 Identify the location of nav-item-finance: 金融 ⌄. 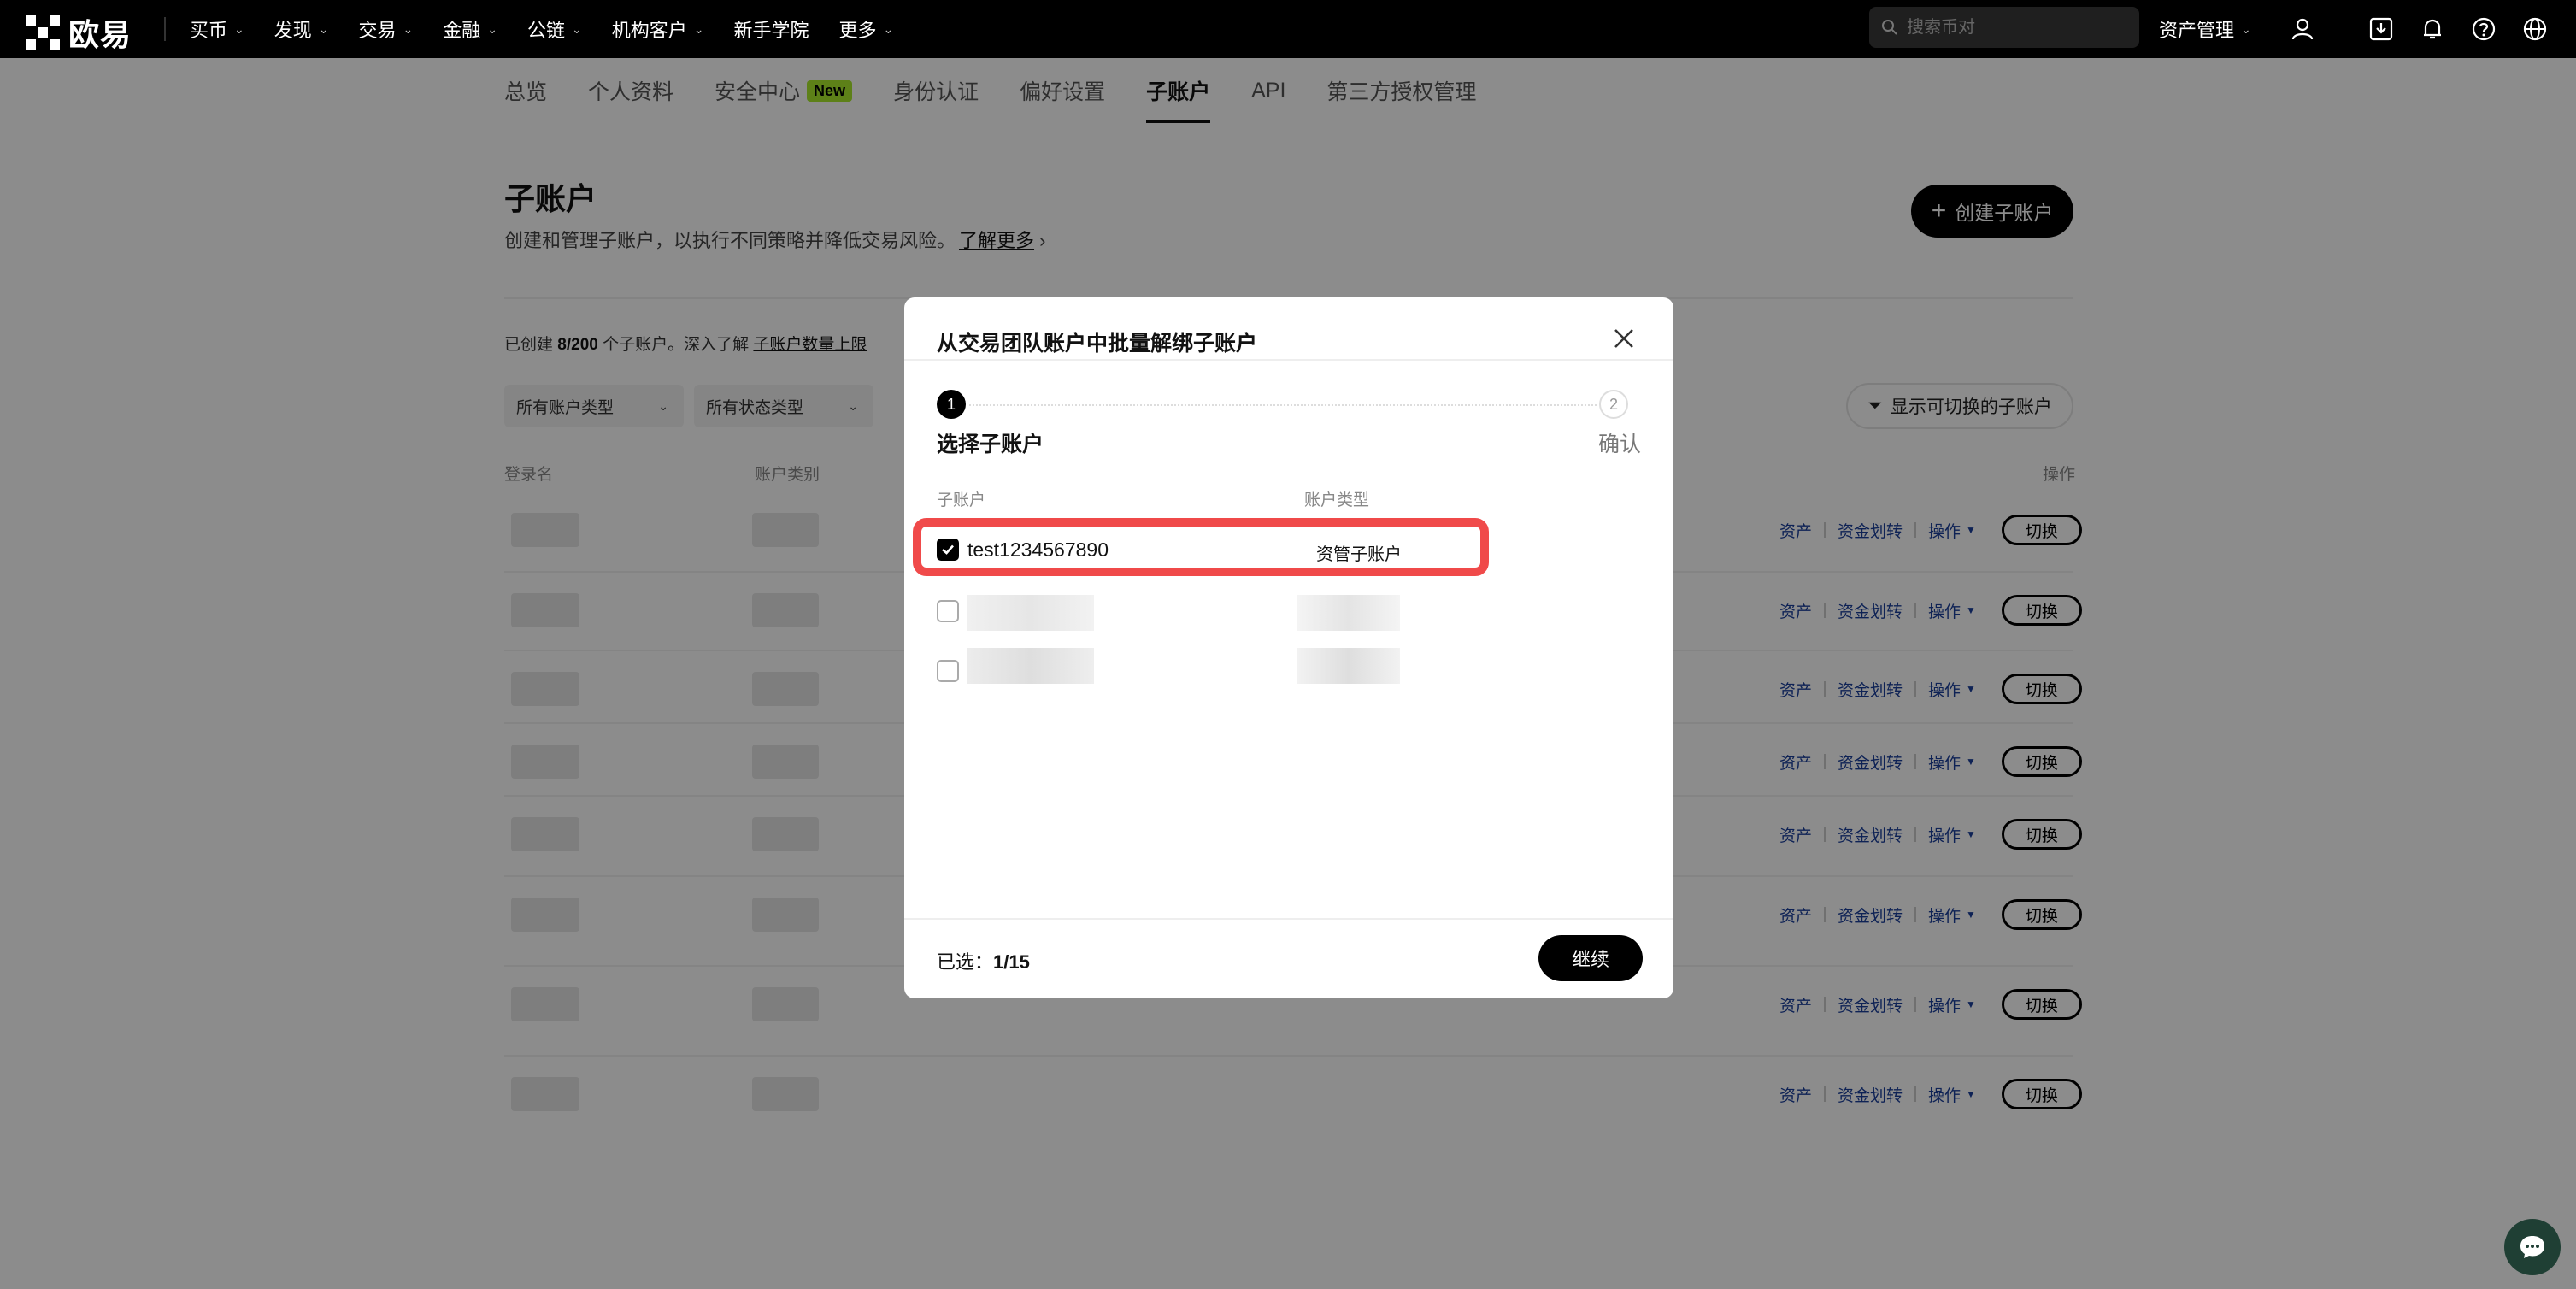
(470, 29).